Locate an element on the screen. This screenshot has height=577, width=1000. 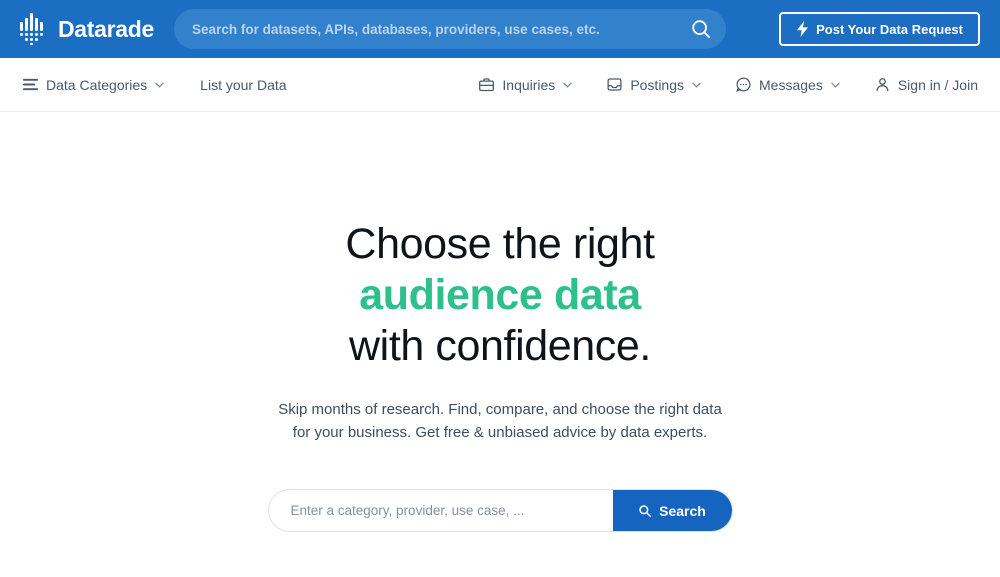
nav-item-label: List your Data is located at coordinates (243, 84).